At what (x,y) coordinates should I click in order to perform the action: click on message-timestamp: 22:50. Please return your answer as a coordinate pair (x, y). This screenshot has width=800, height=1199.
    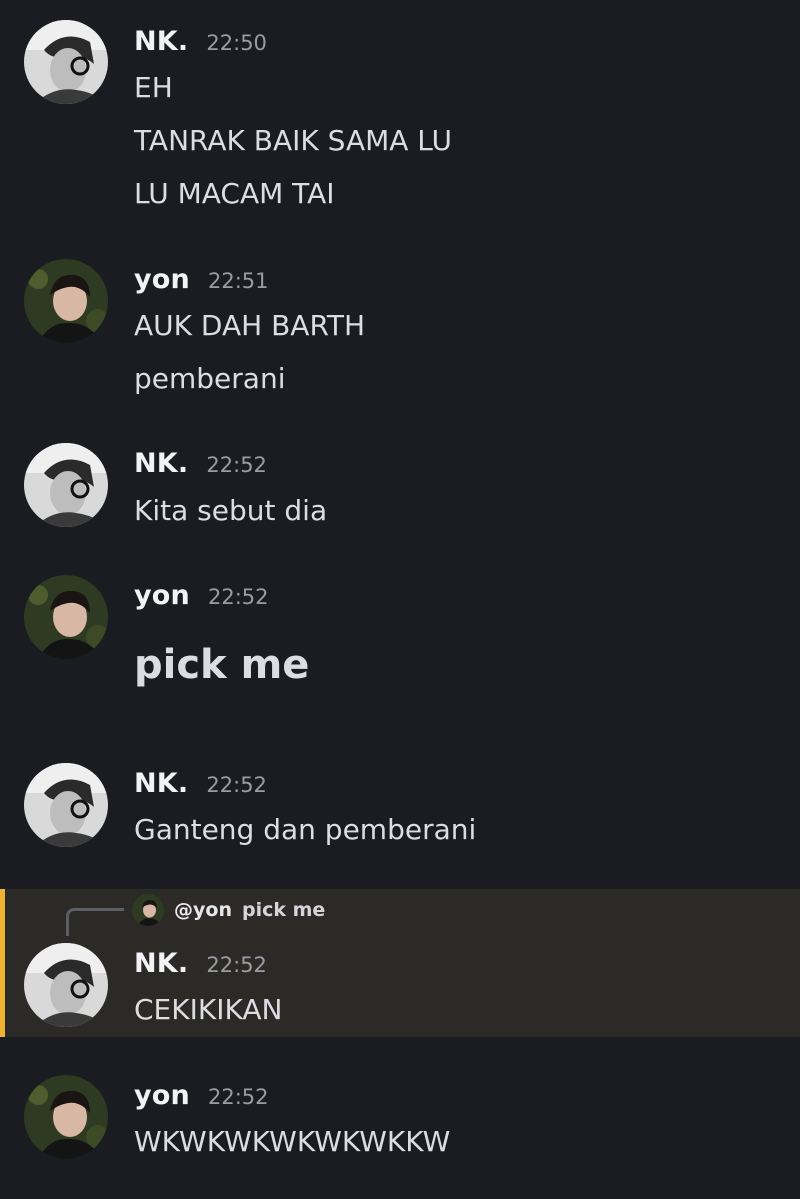
    Looking at the image, I should click on (236, 43).